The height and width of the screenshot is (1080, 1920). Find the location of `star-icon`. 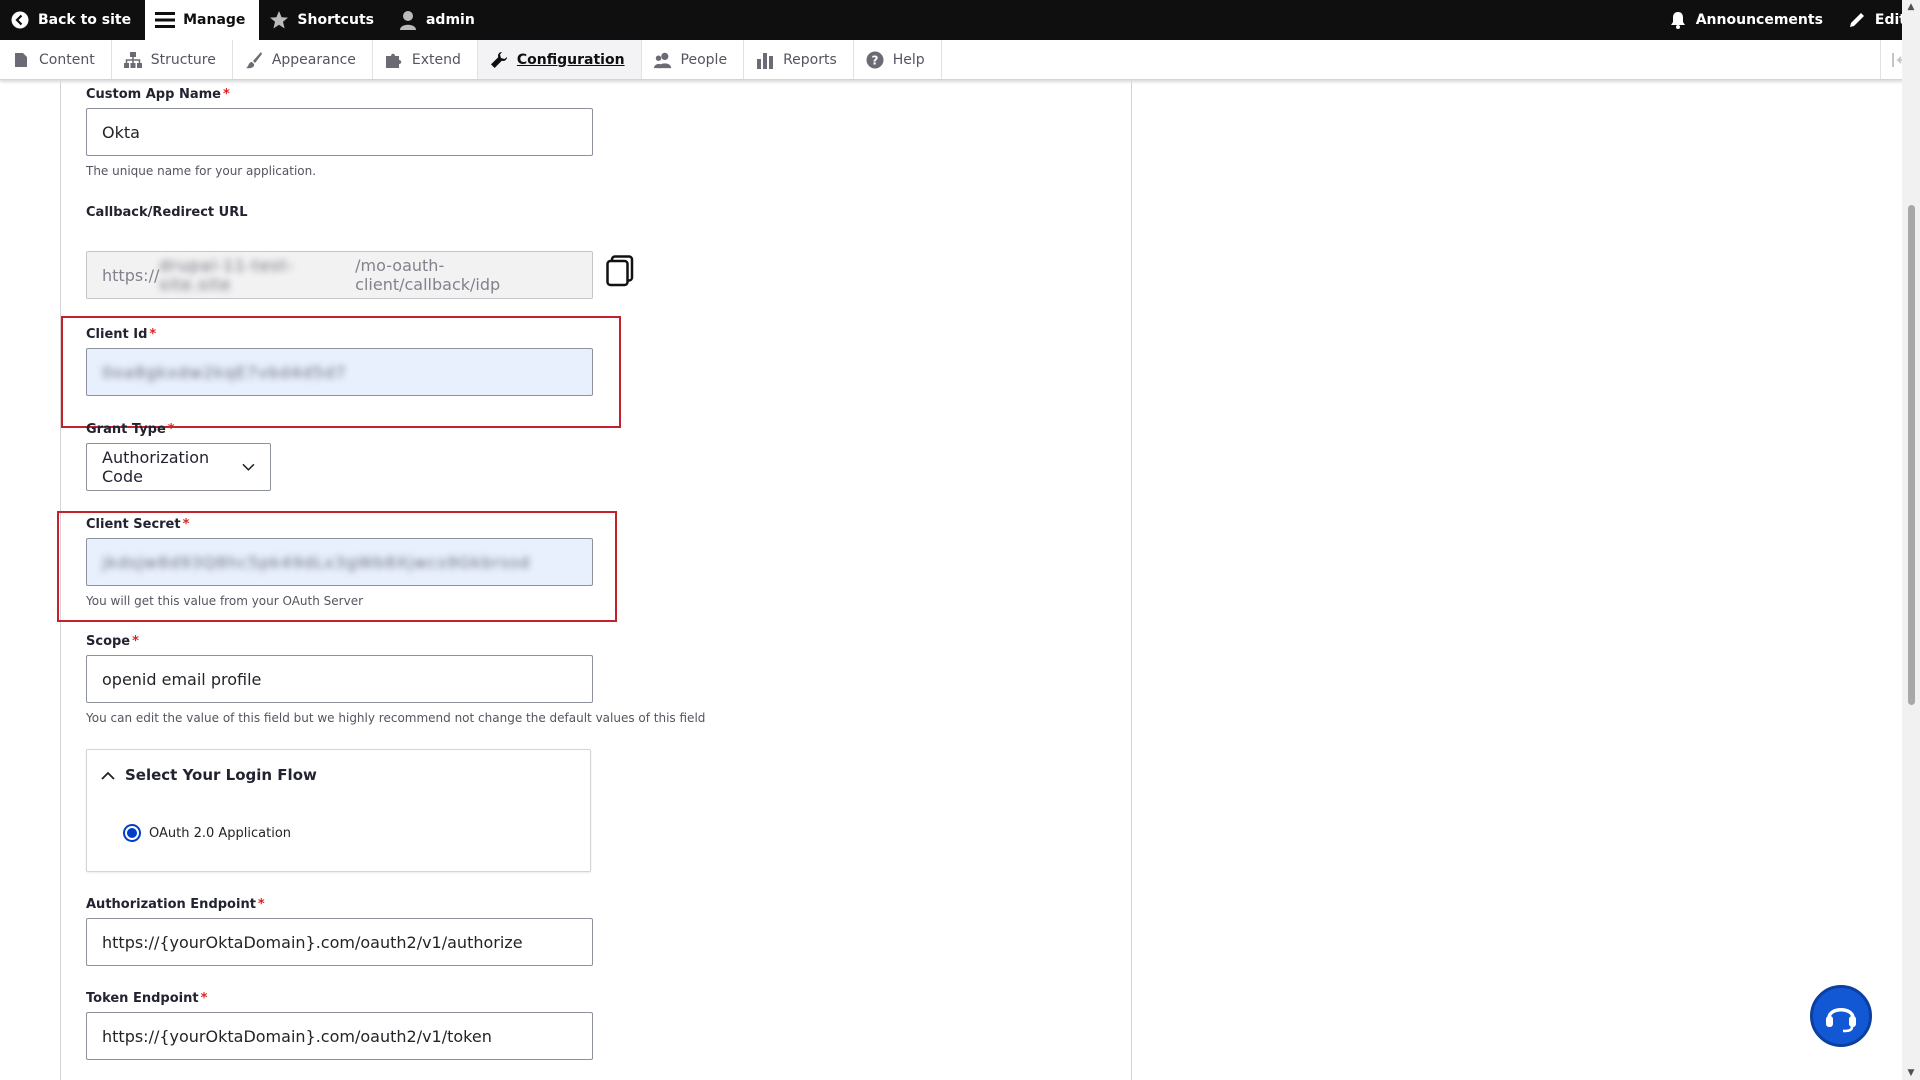

star-icon is located at coordinates (279, 20).